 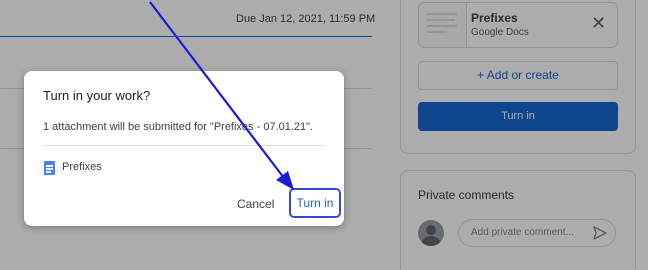 I want to click on dialog-divider, so click(x=184, y=145).